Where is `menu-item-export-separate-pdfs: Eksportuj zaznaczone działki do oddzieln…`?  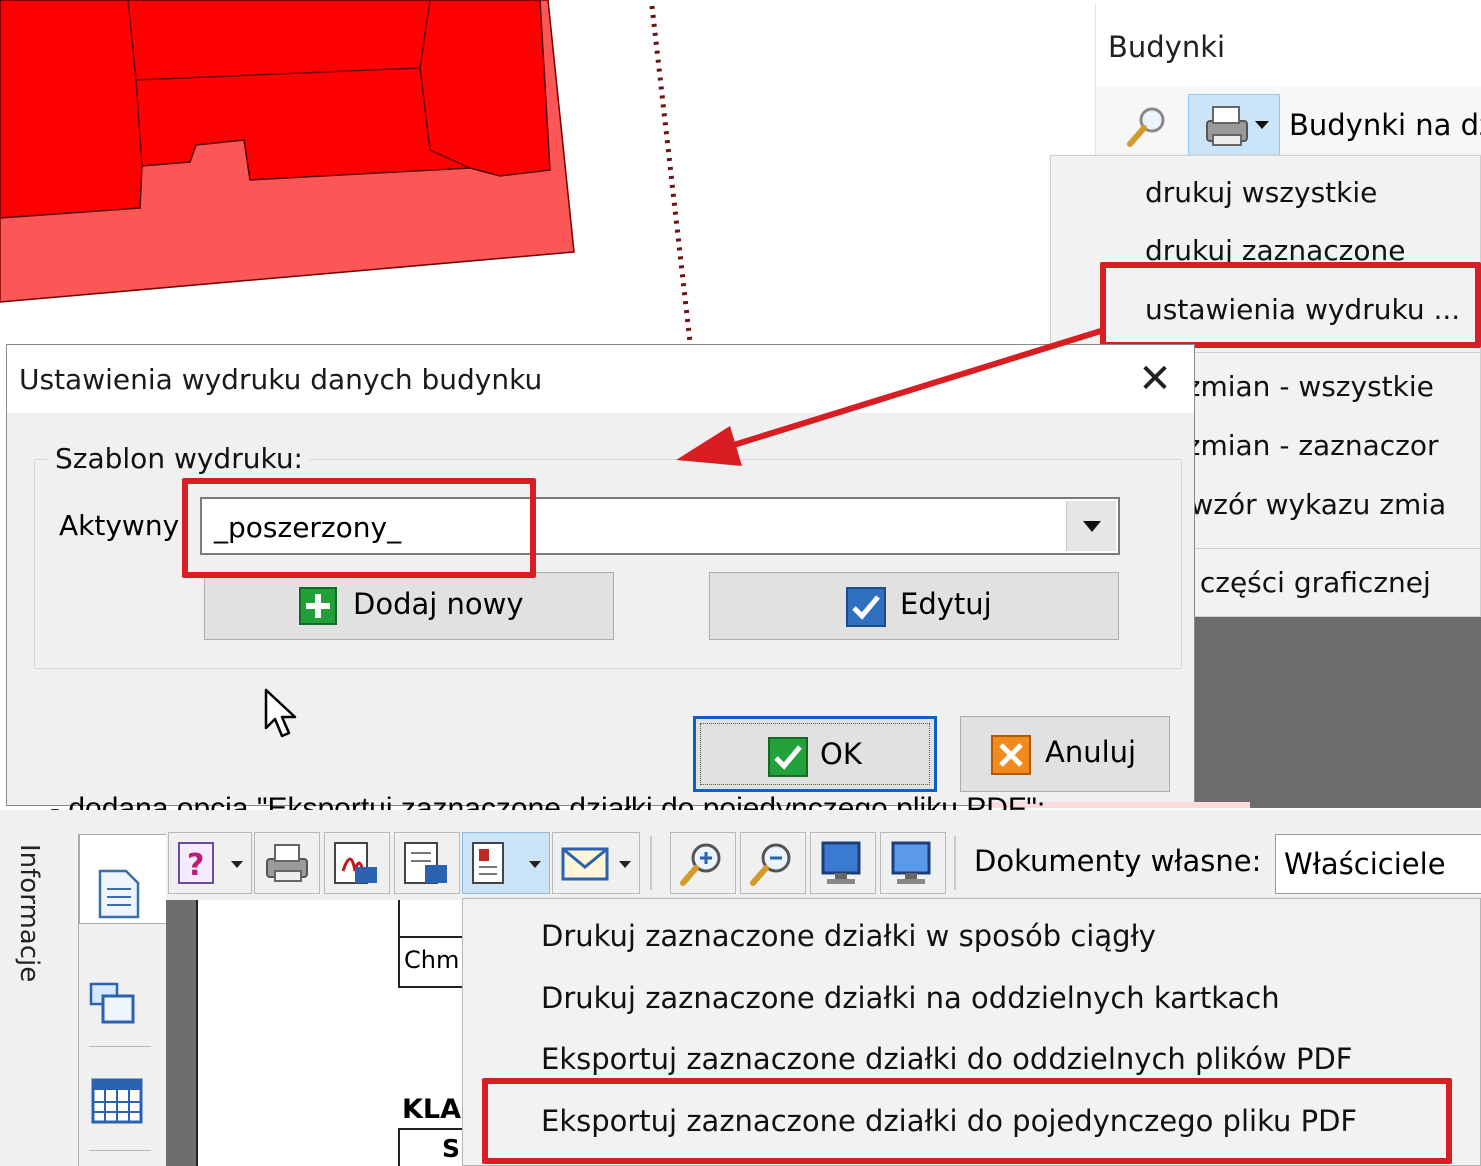
menu-item-export-separate-pdfs: Eksportuj zaznaczone działki do oddzieln… is located at coordinates (946, 1059).